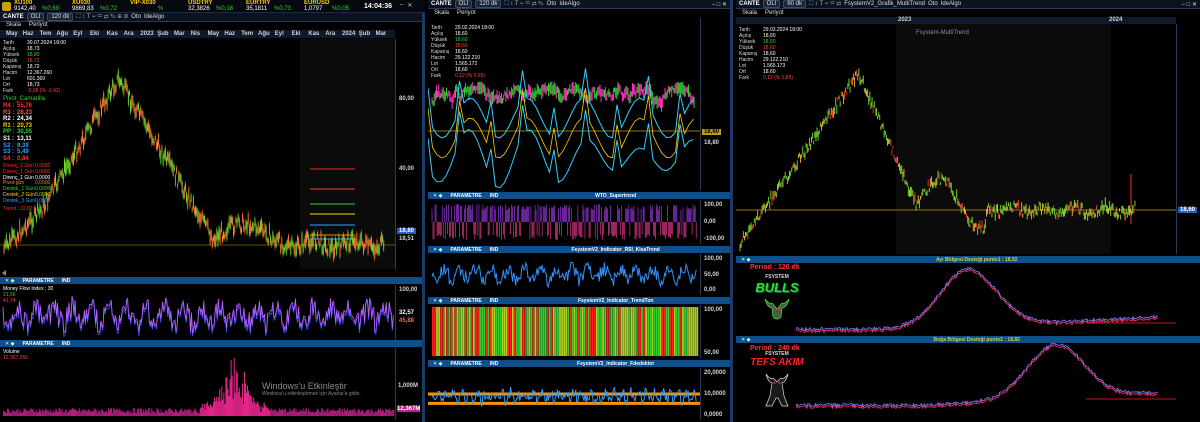 The image size is (1200, 422). What do you see at coordinates (488, 4) in the screenshot?
I see `mid-period-dropdown: 120 dk` at bounding box center [488, 4].